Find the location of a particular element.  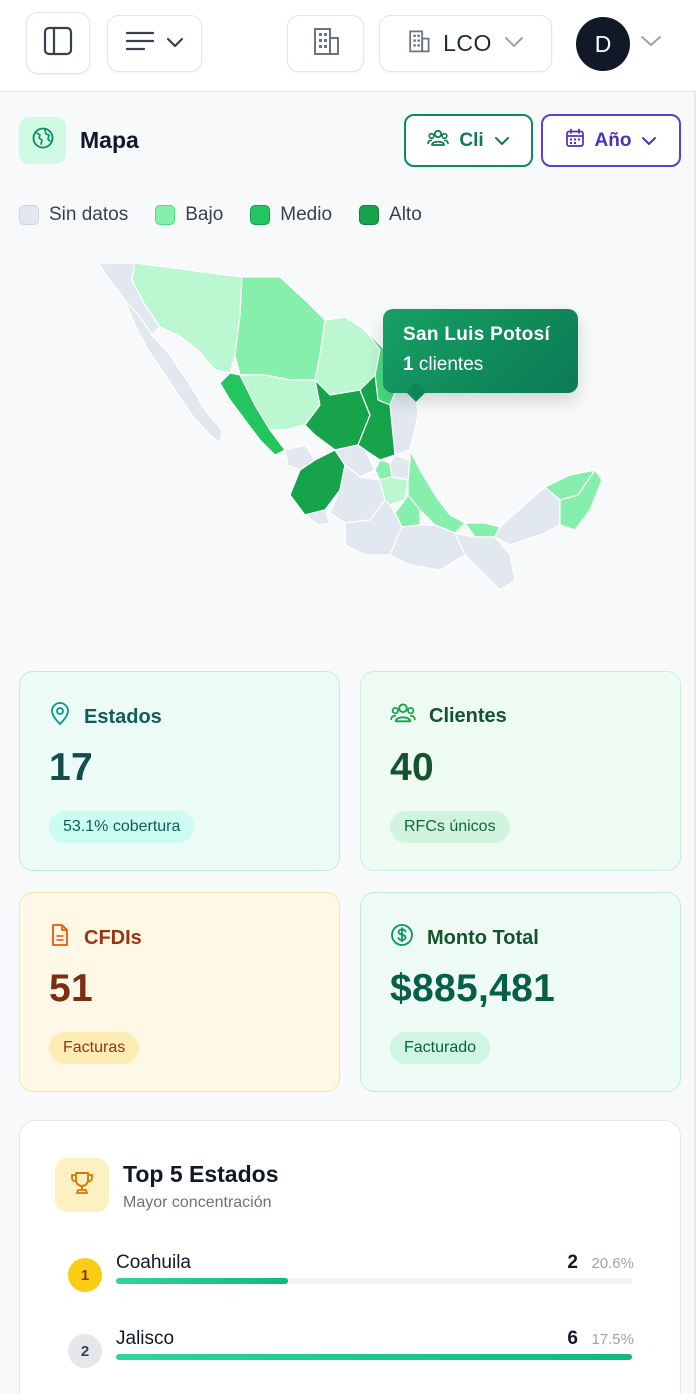

clients-filter-label: Cli is located at coordinates (471, 140).